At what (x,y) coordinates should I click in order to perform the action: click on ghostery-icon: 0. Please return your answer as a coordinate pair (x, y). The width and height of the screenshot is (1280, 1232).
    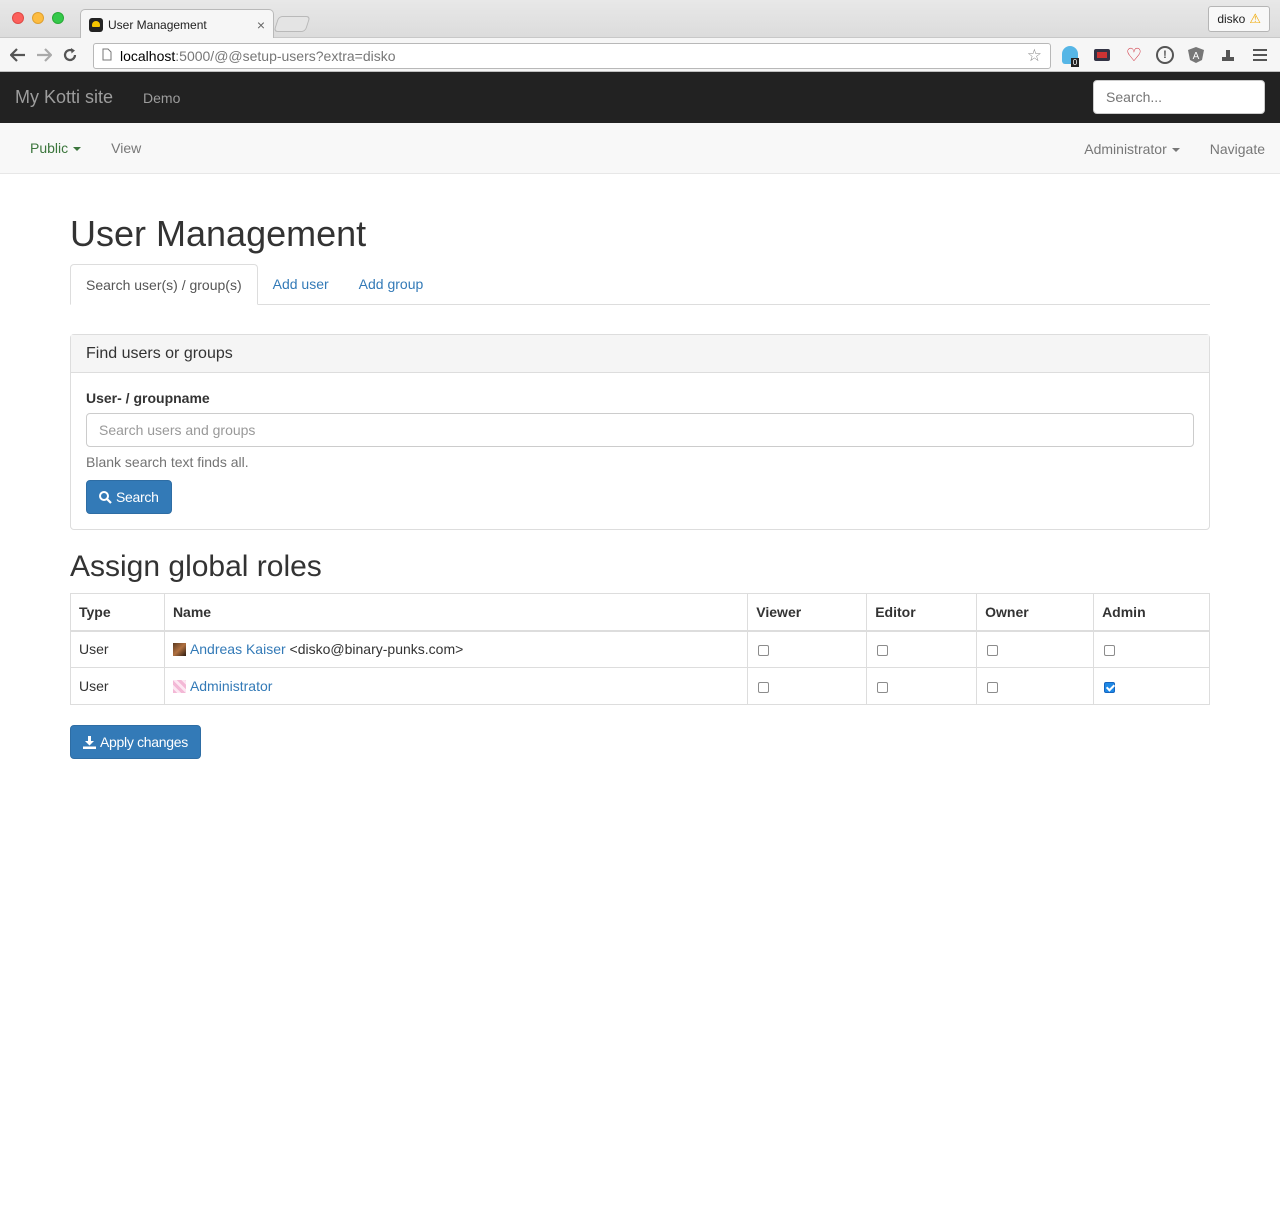
    Looking at the image, I should click on (1070, 56).